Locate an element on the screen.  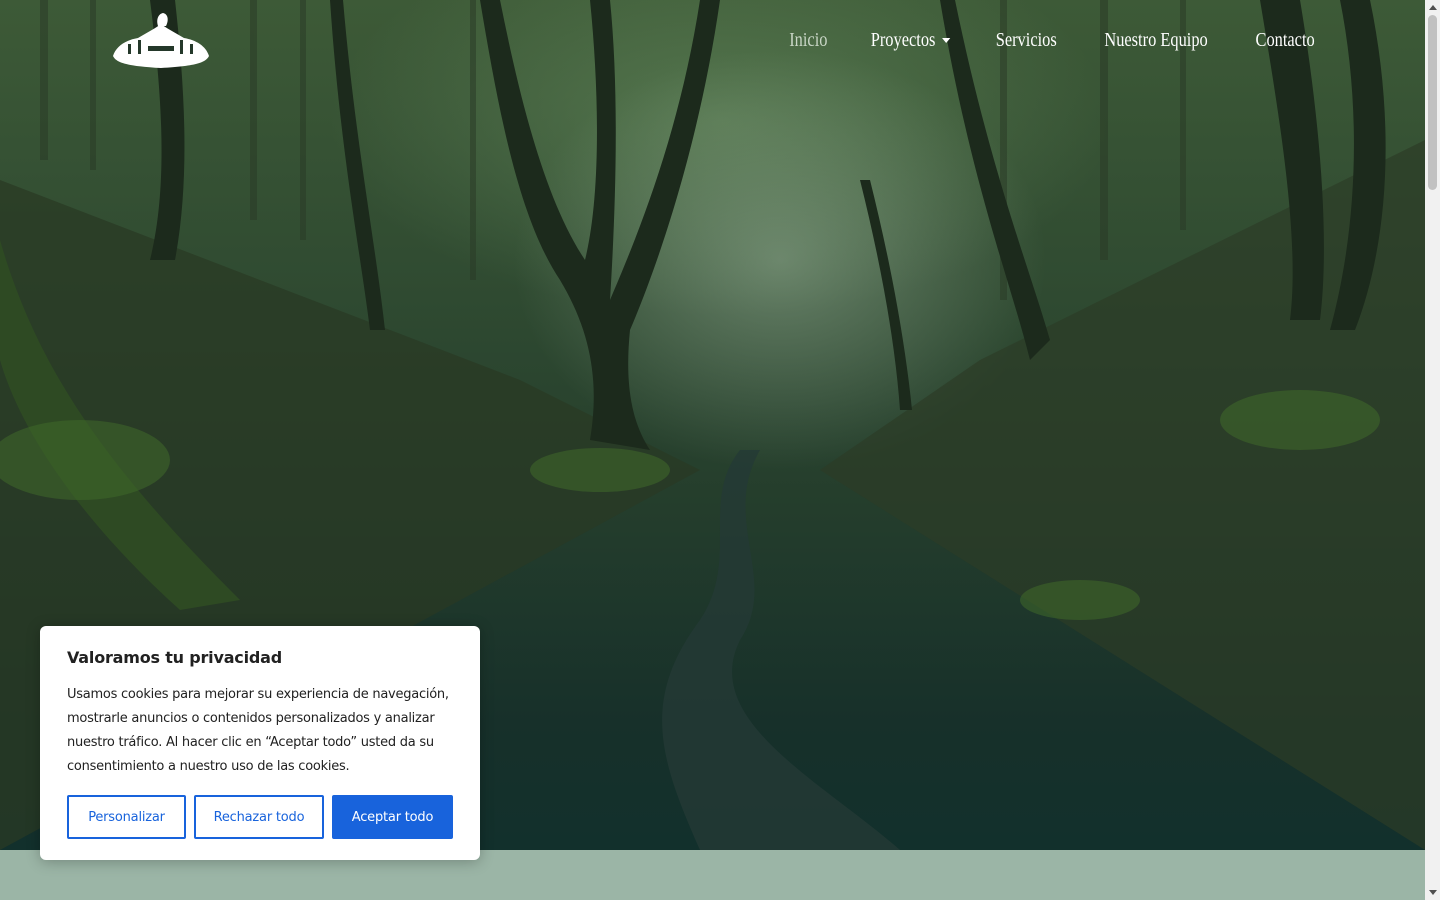
nav-item-nuestro-equipo: Nuestro Equipo is located at coordinates (1156, 40).